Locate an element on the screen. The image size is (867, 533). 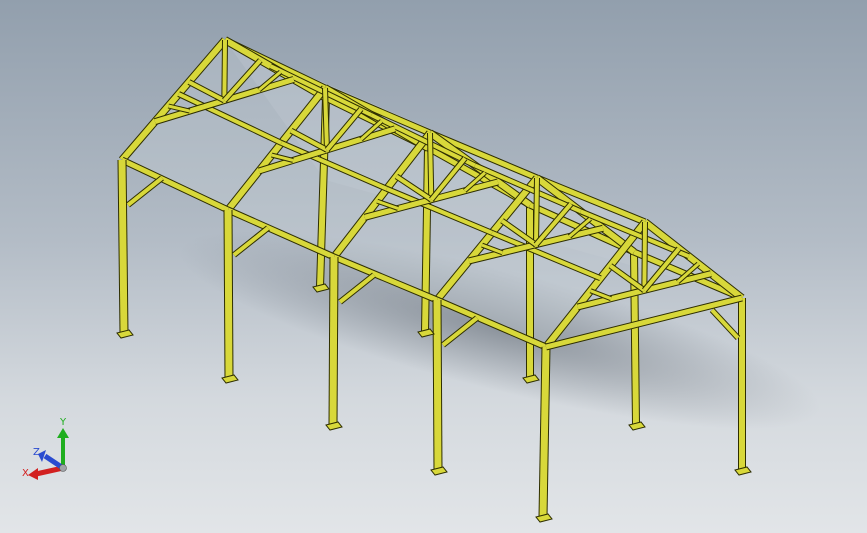
x-axis-arrow is located at coordinates (49, 471).